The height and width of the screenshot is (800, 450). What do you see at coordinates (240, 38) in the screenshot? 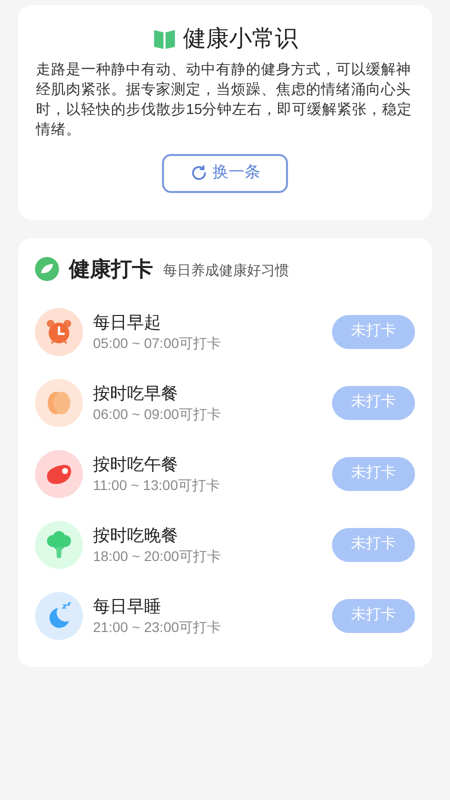
I see `tip-title: 健康小常识` at bounding box center [240, 38].